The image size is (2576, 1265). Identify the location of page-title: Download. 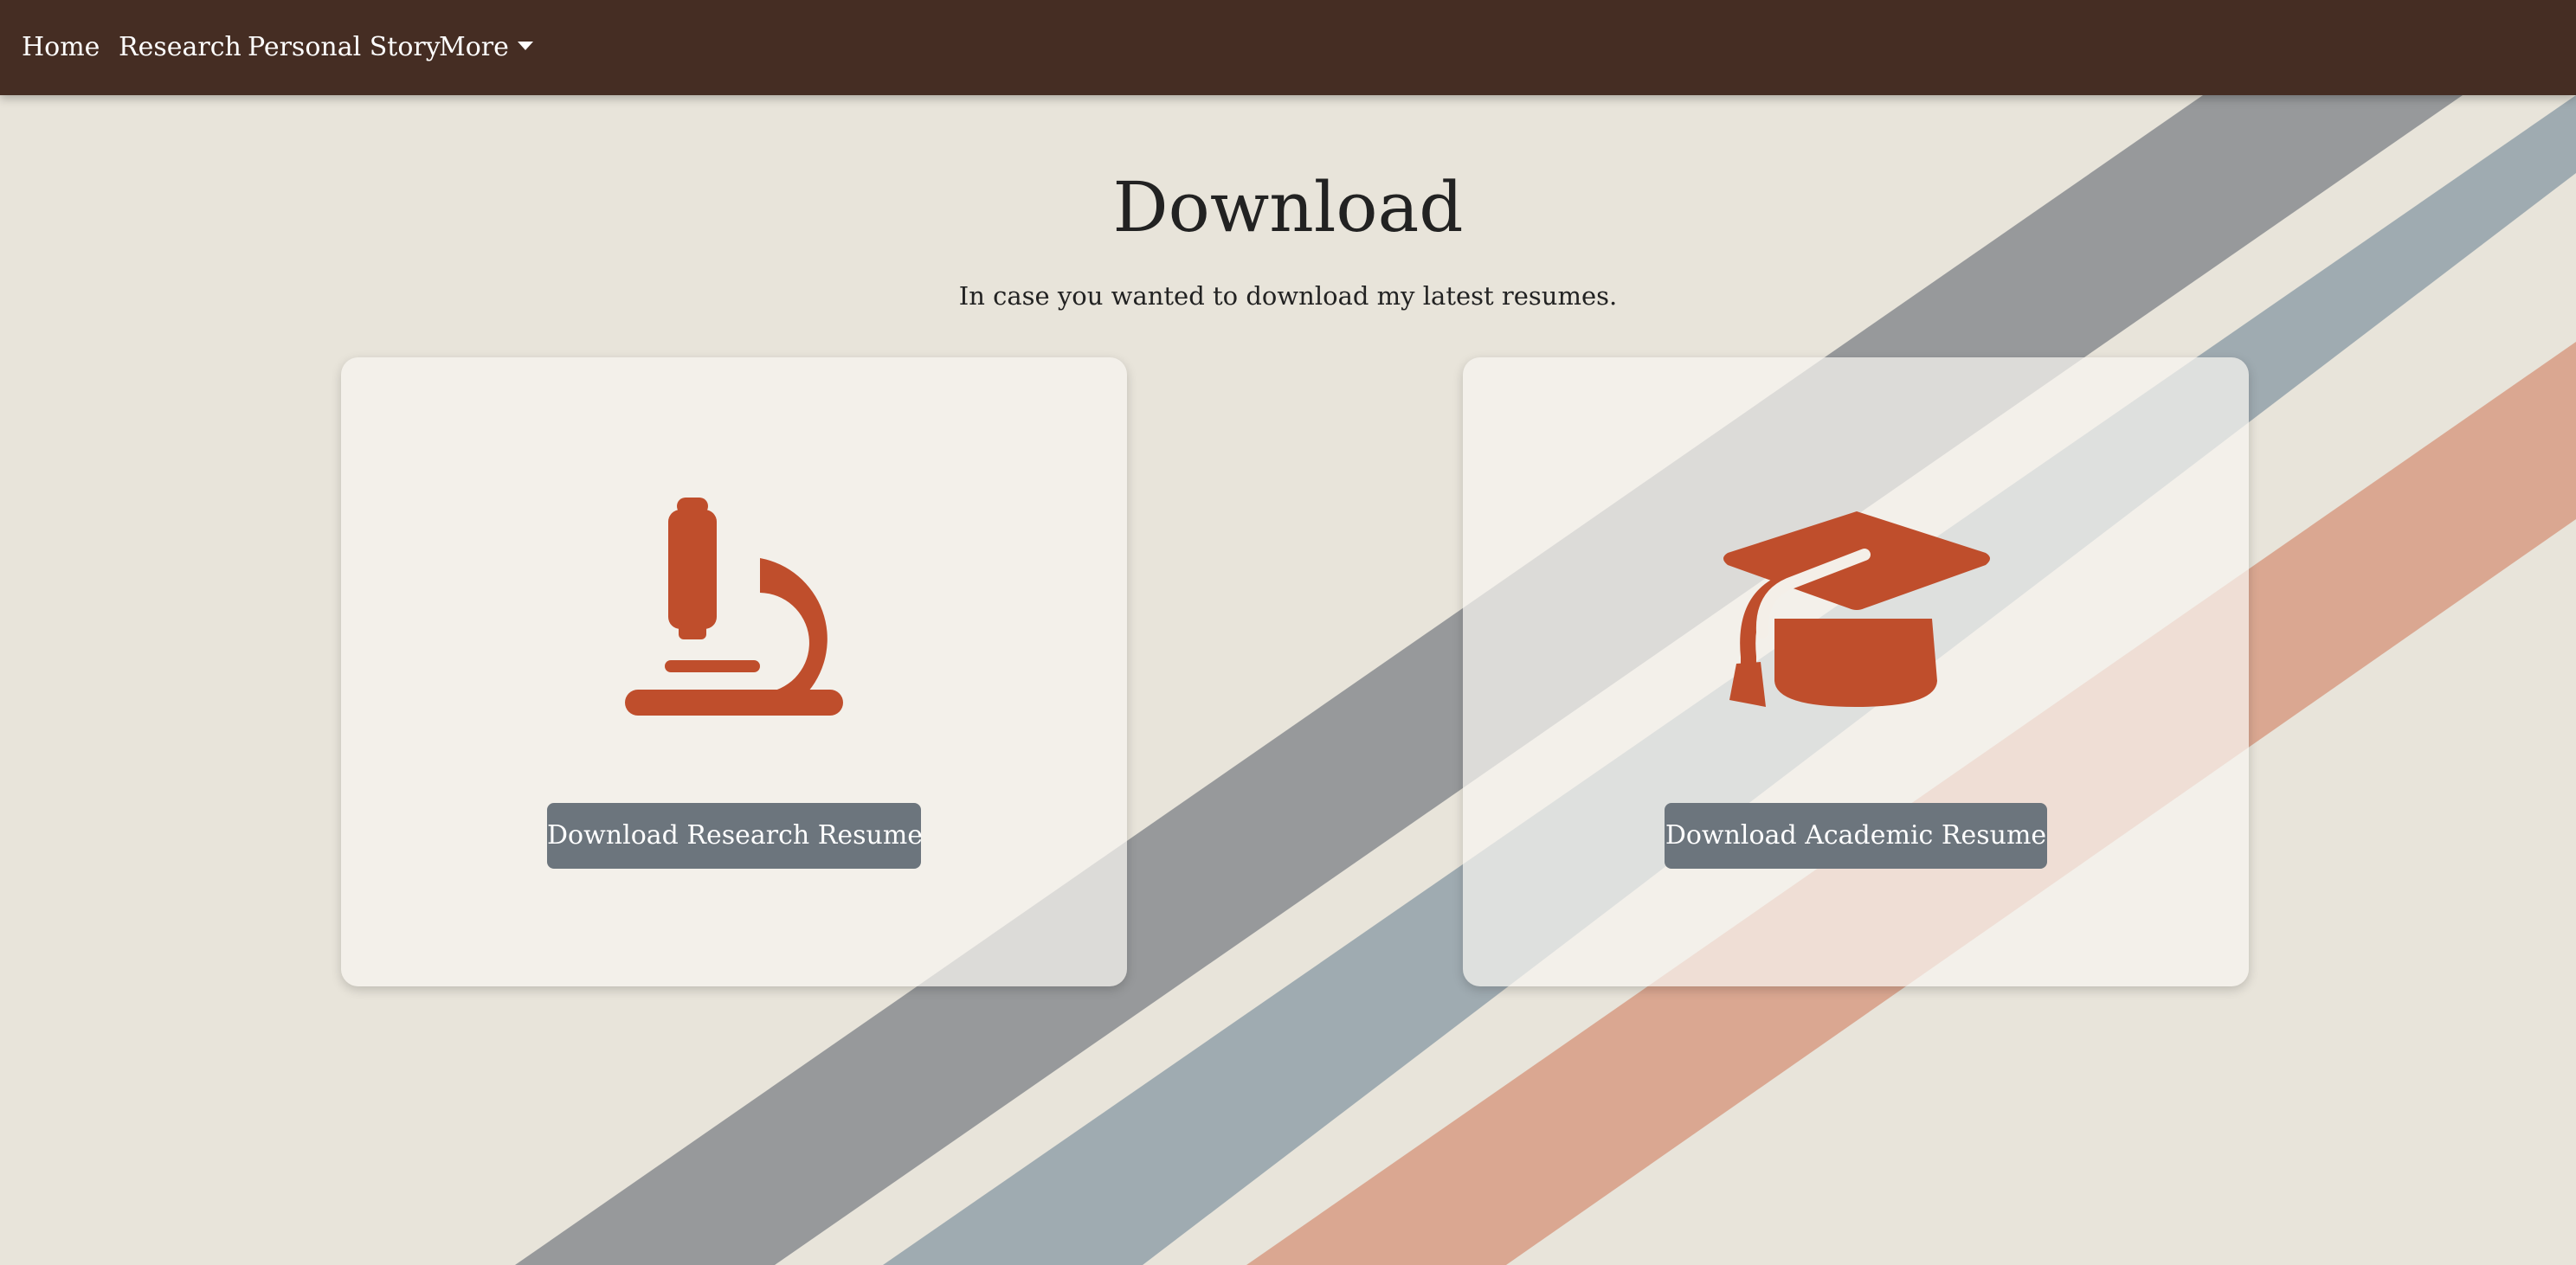
(1288, 207).